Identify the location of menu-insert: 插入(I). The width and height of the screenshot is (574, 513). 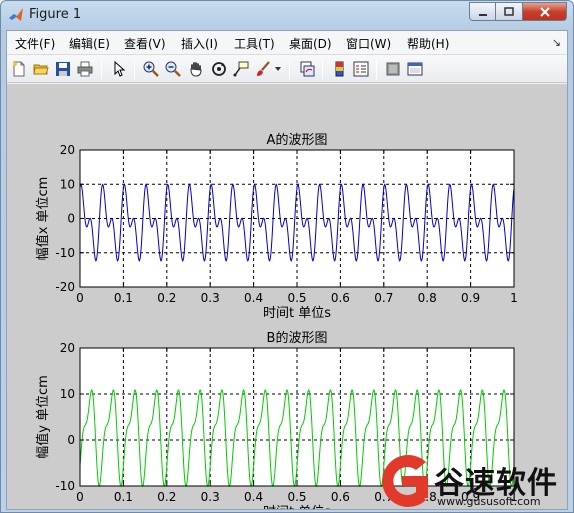
(199, 43).